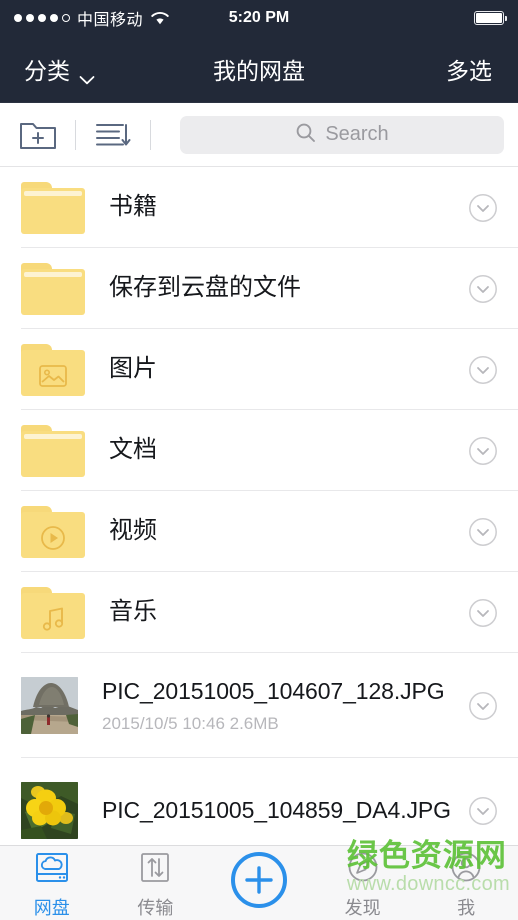 This screenshot has width=518, height=920. Describe the element at coordinates (205, 288) in the screenshot. I see `list-item-title: 保存到云盘的文件` at that location.